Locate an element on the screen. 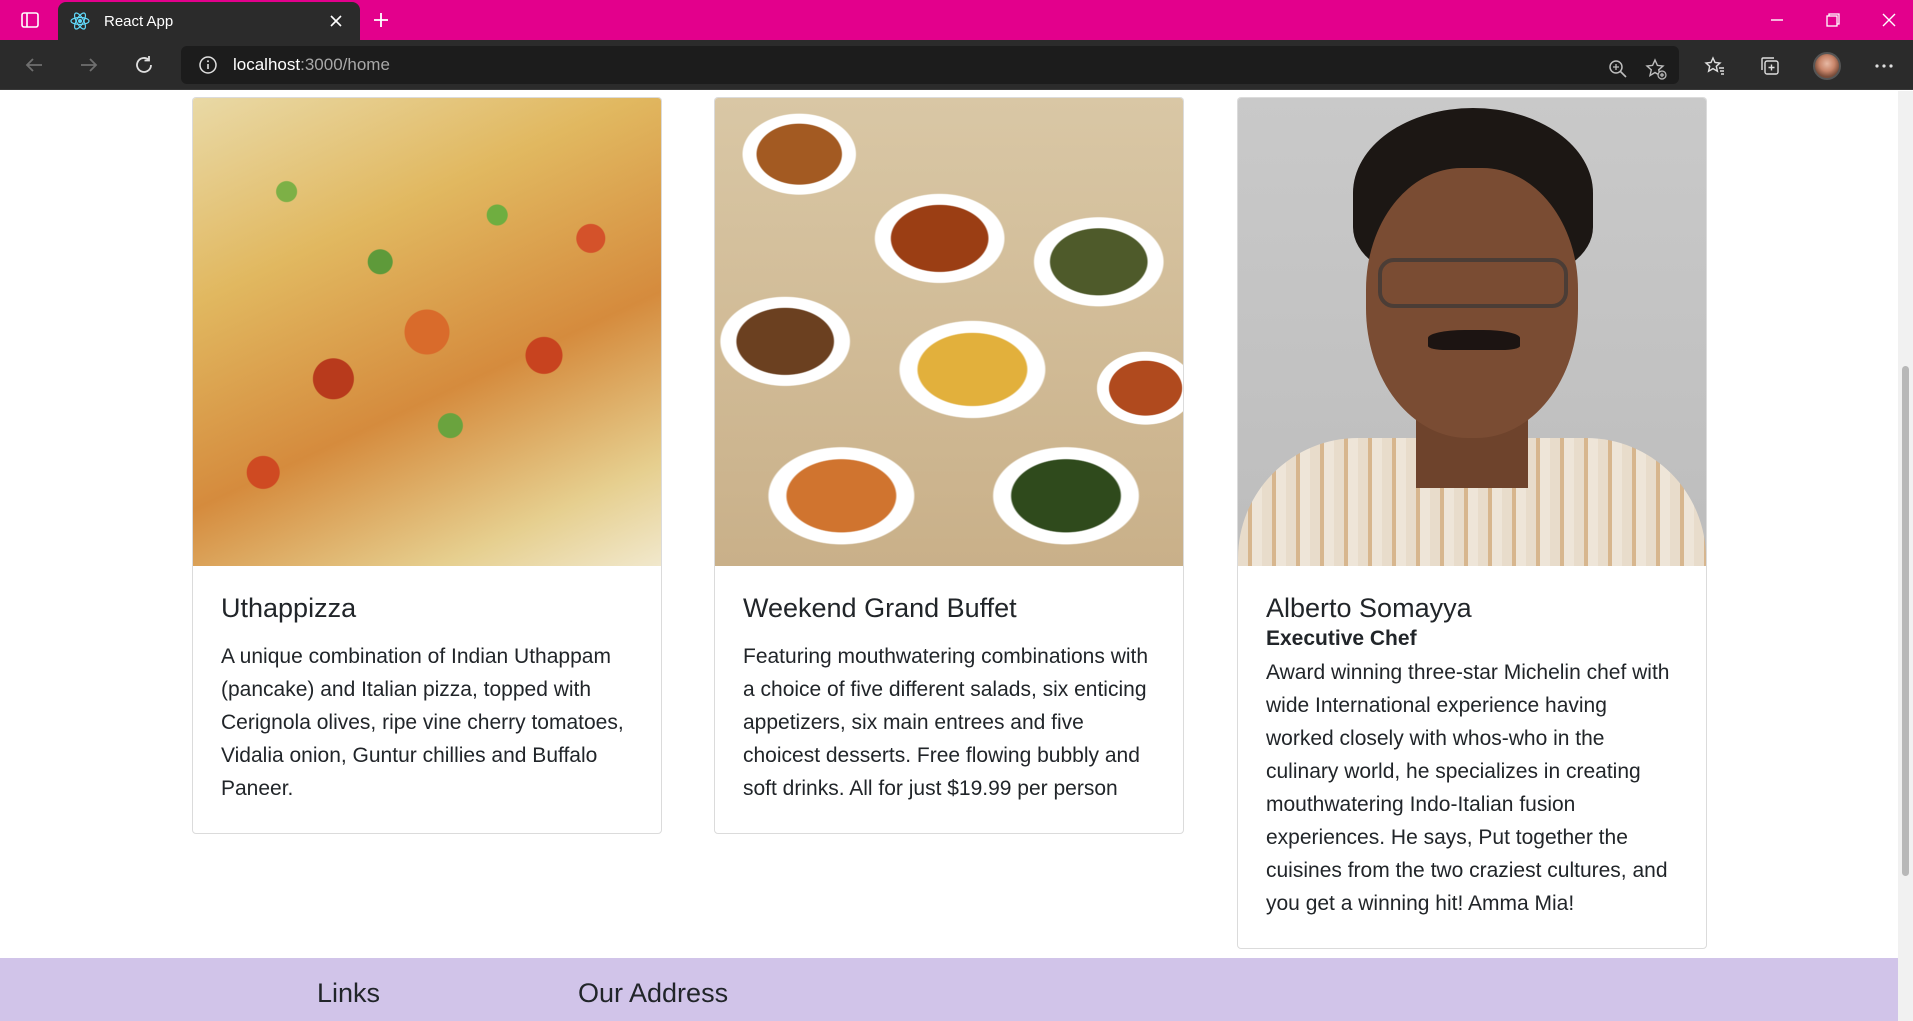 Image resolution: width=1913 pixels, height=1021 pixels. pizza-image is located at coordinates (427, 332).